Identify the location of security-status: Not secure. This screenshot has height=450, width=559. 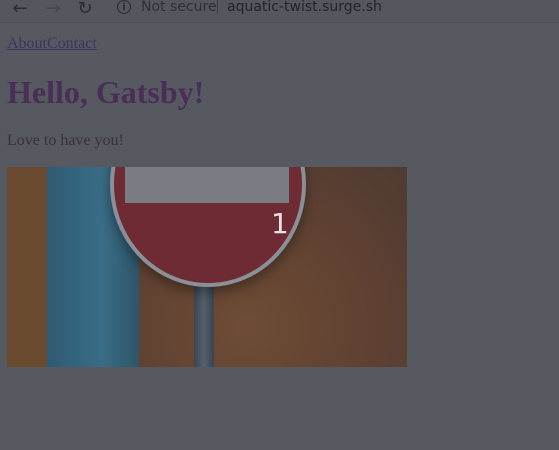
(179, 7).